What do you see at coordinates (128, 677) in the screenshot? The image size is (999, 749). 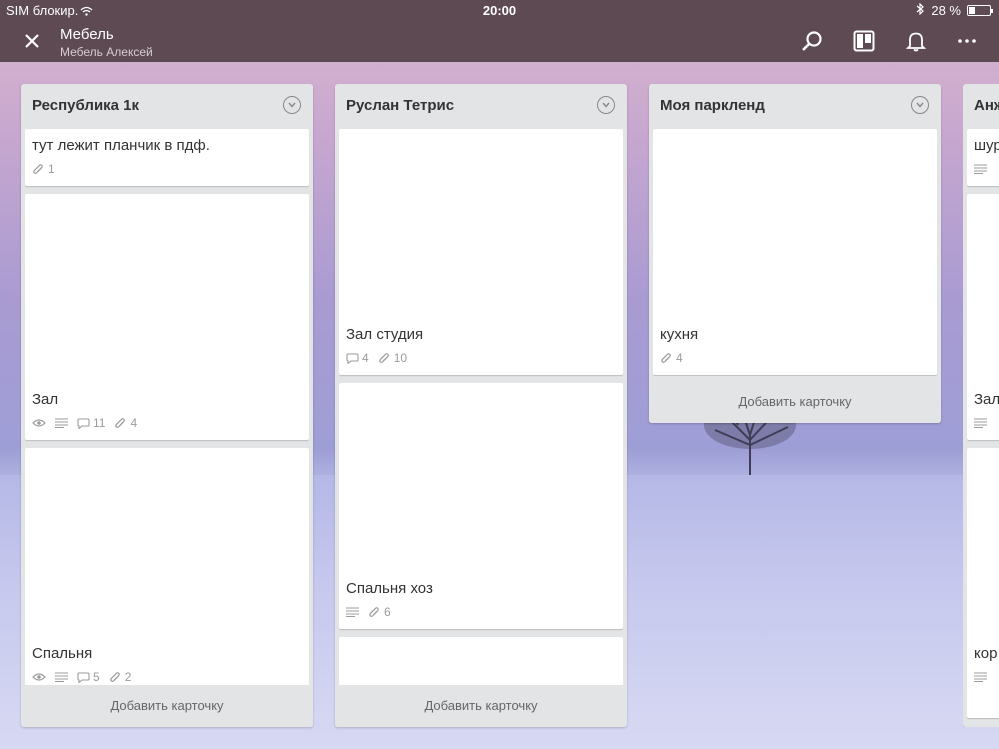 I see `attachment-count: 2` at bounding box center [128, 677].